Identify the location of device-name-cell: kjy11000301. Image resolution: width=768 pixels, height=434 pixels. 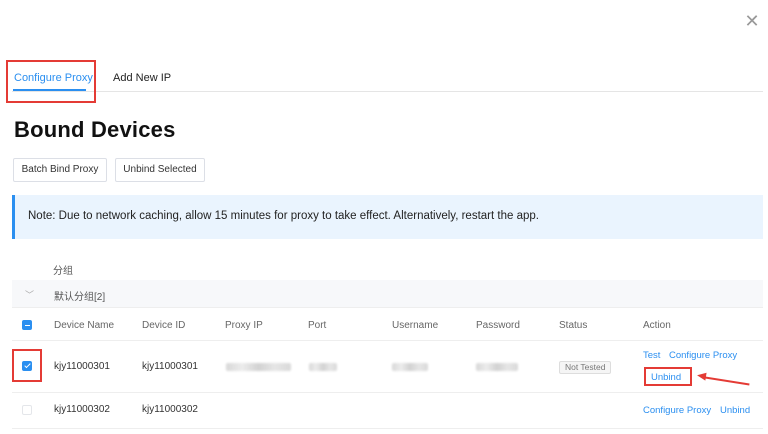
(82, 366).